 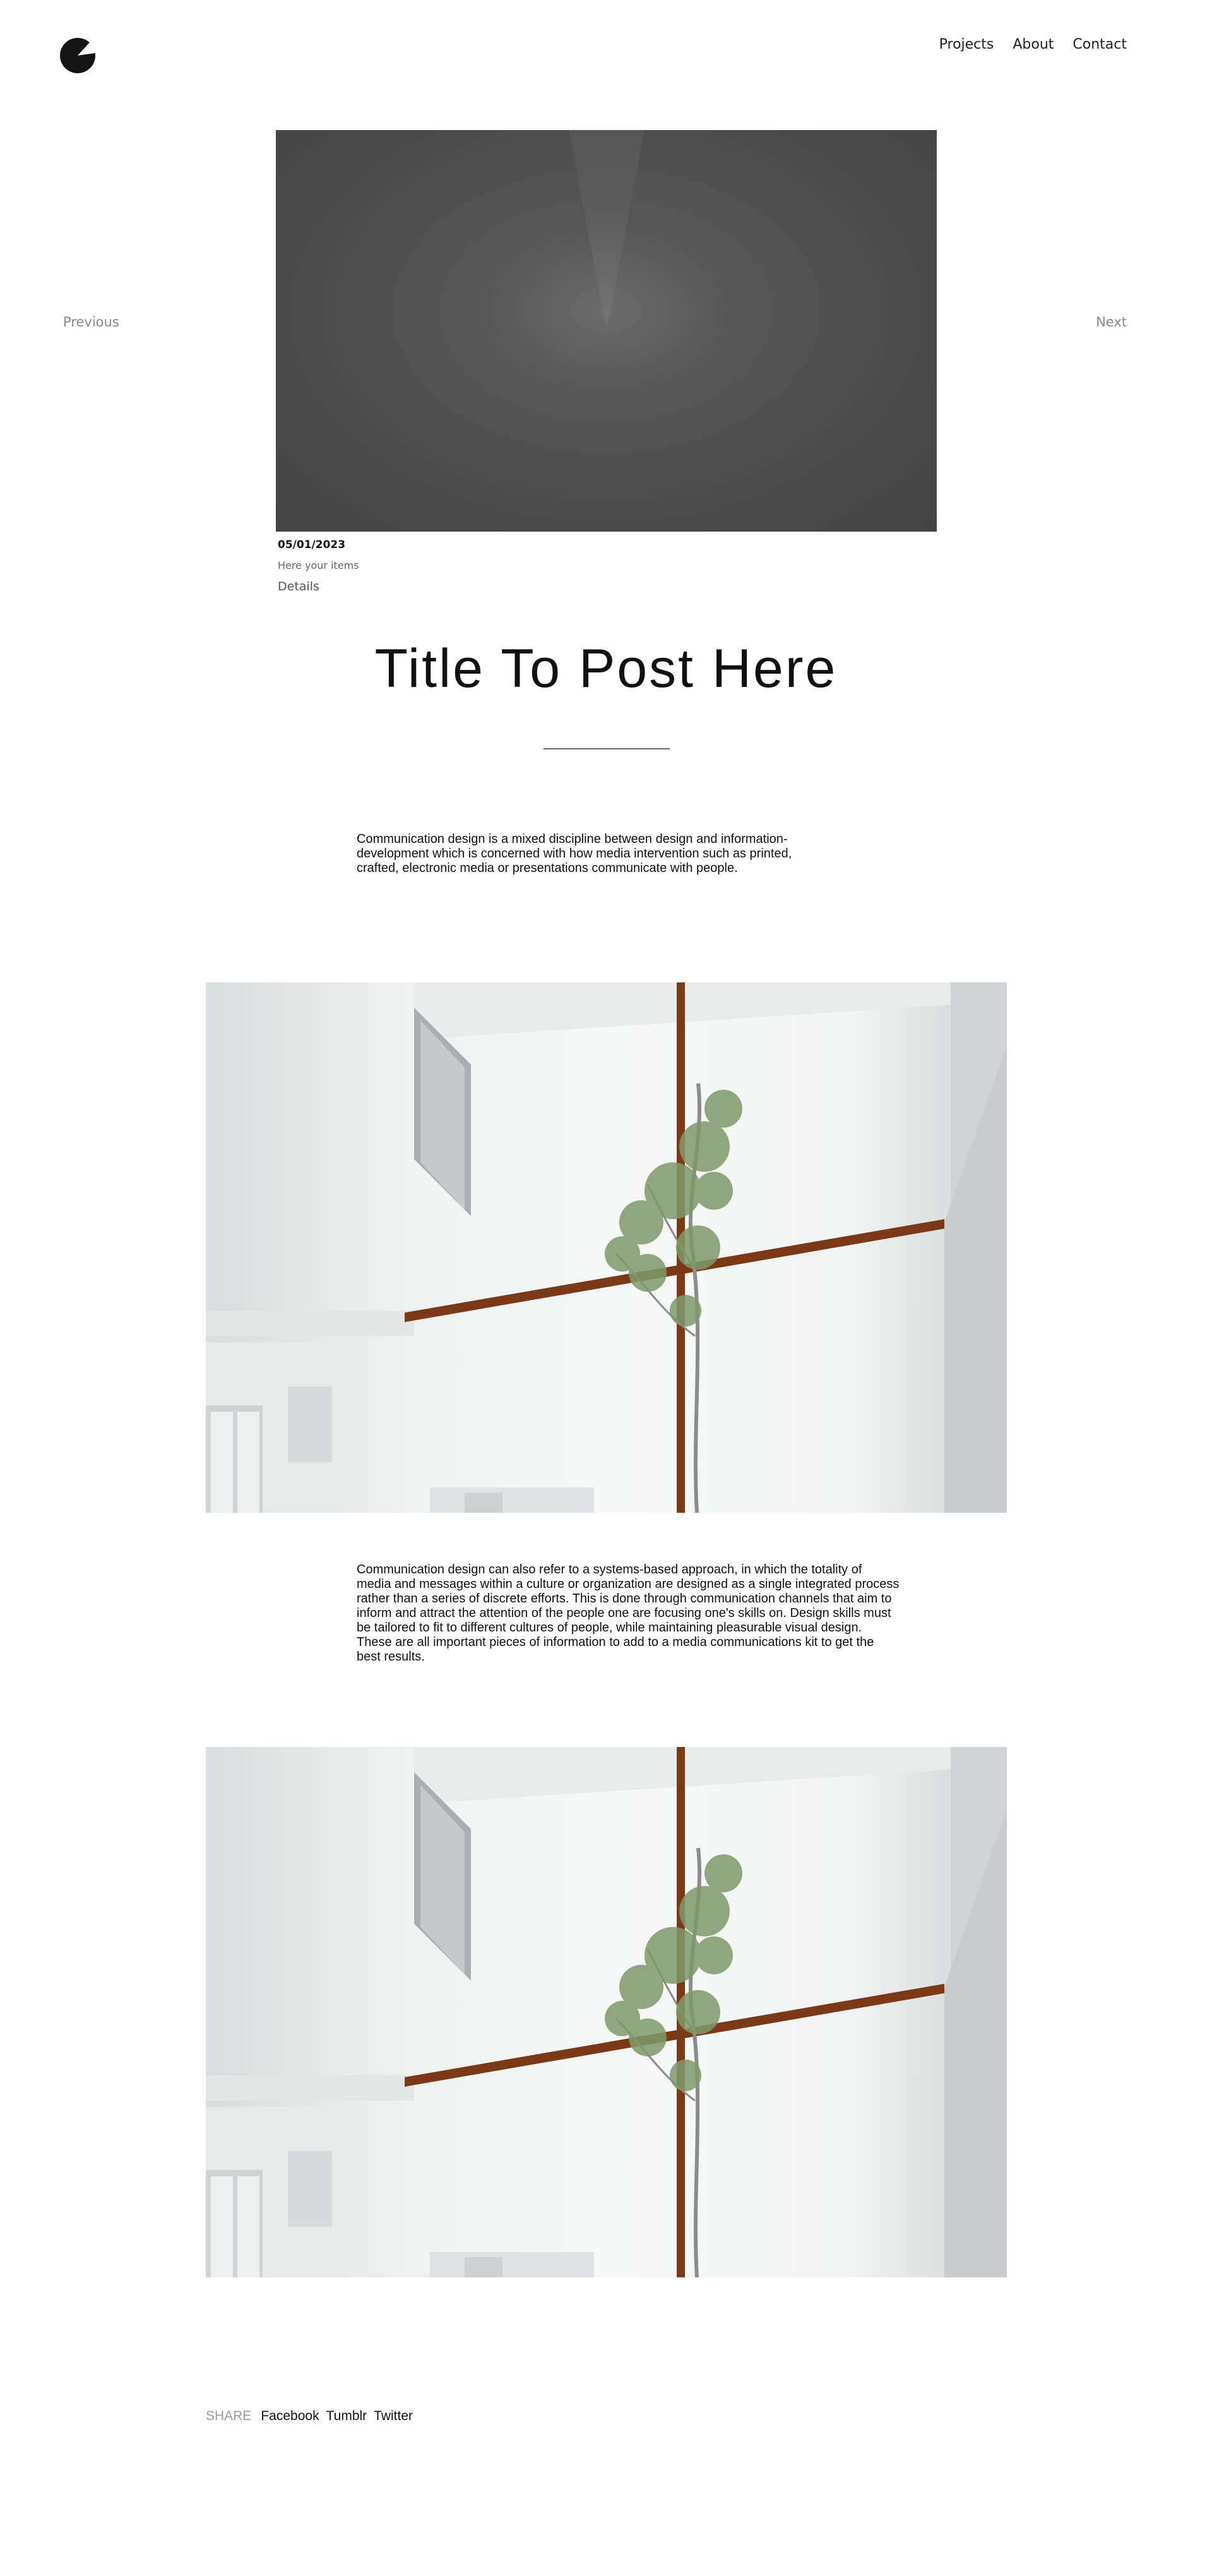 I want to click on share-bar: SHARE Facebook Tumblr Twitter, so click(x=309, y=2416).